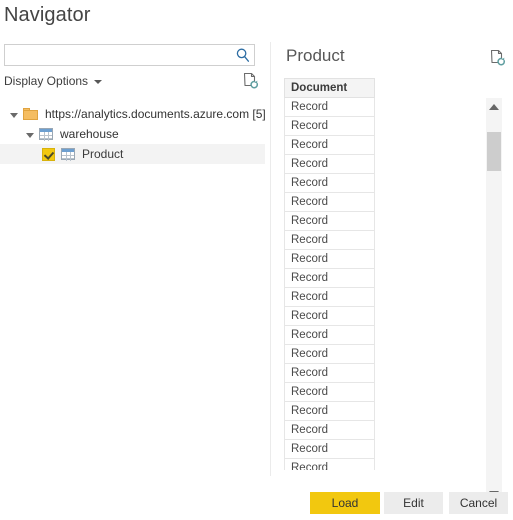  Describe the element at coordinates (98, 82) in the screenshot. I see `chevron-down-icon` at that location.